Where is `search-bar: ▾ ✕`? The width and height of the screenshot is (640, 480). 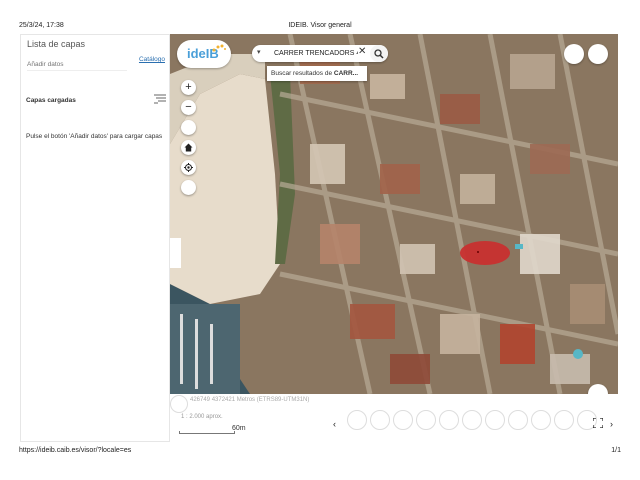
search-bar: ▾ ✕ is located at coordinates (320, 53).